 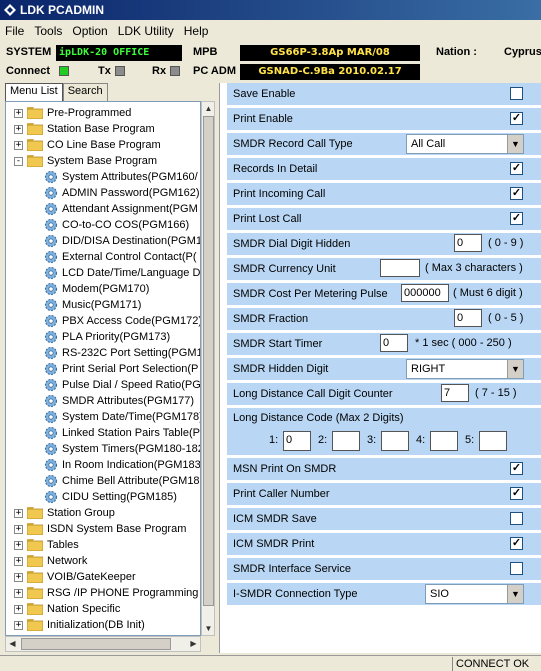 I want to click on tree-item-node: RS-232C Port Setting(PGM1, so click(x=122, y=353).